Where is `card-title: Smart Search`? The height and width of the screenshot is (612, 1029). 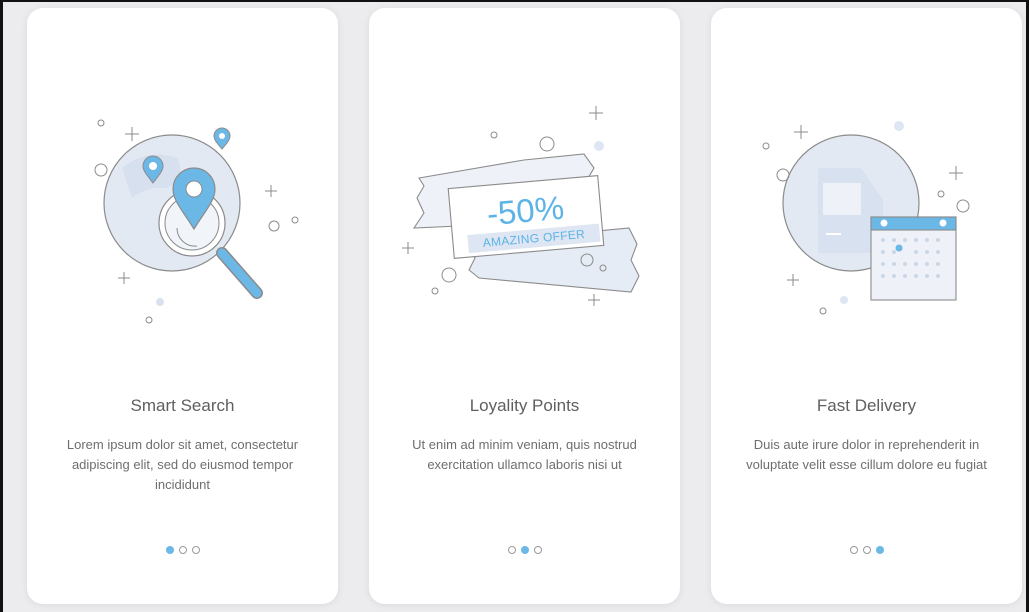
card-title: Smart Search is located at coordinates (182, 405).